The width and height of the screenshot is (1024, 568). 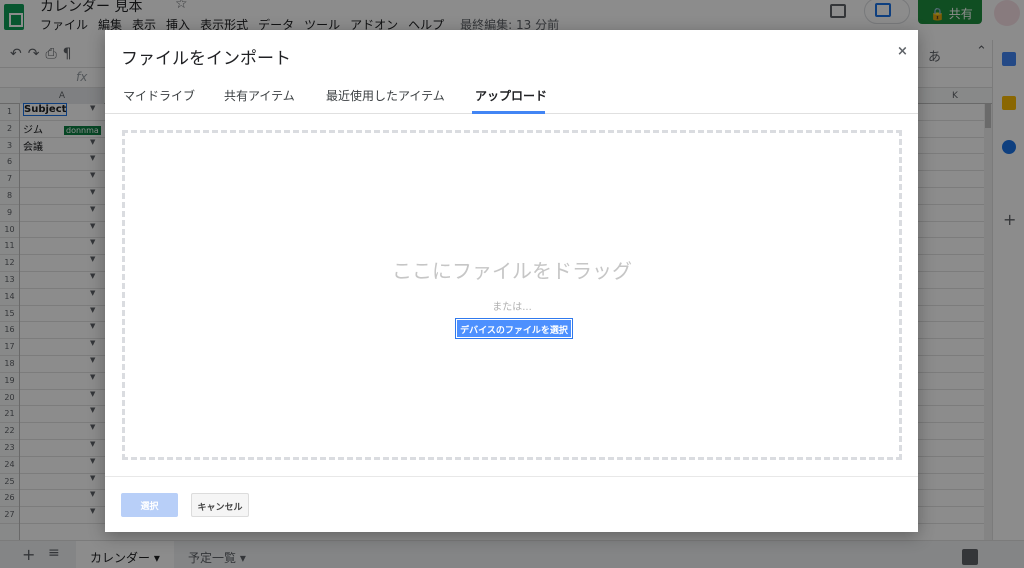 I want to click on select-device-file-button: デバイスのファイルを選択, so click(x=514, y=328).